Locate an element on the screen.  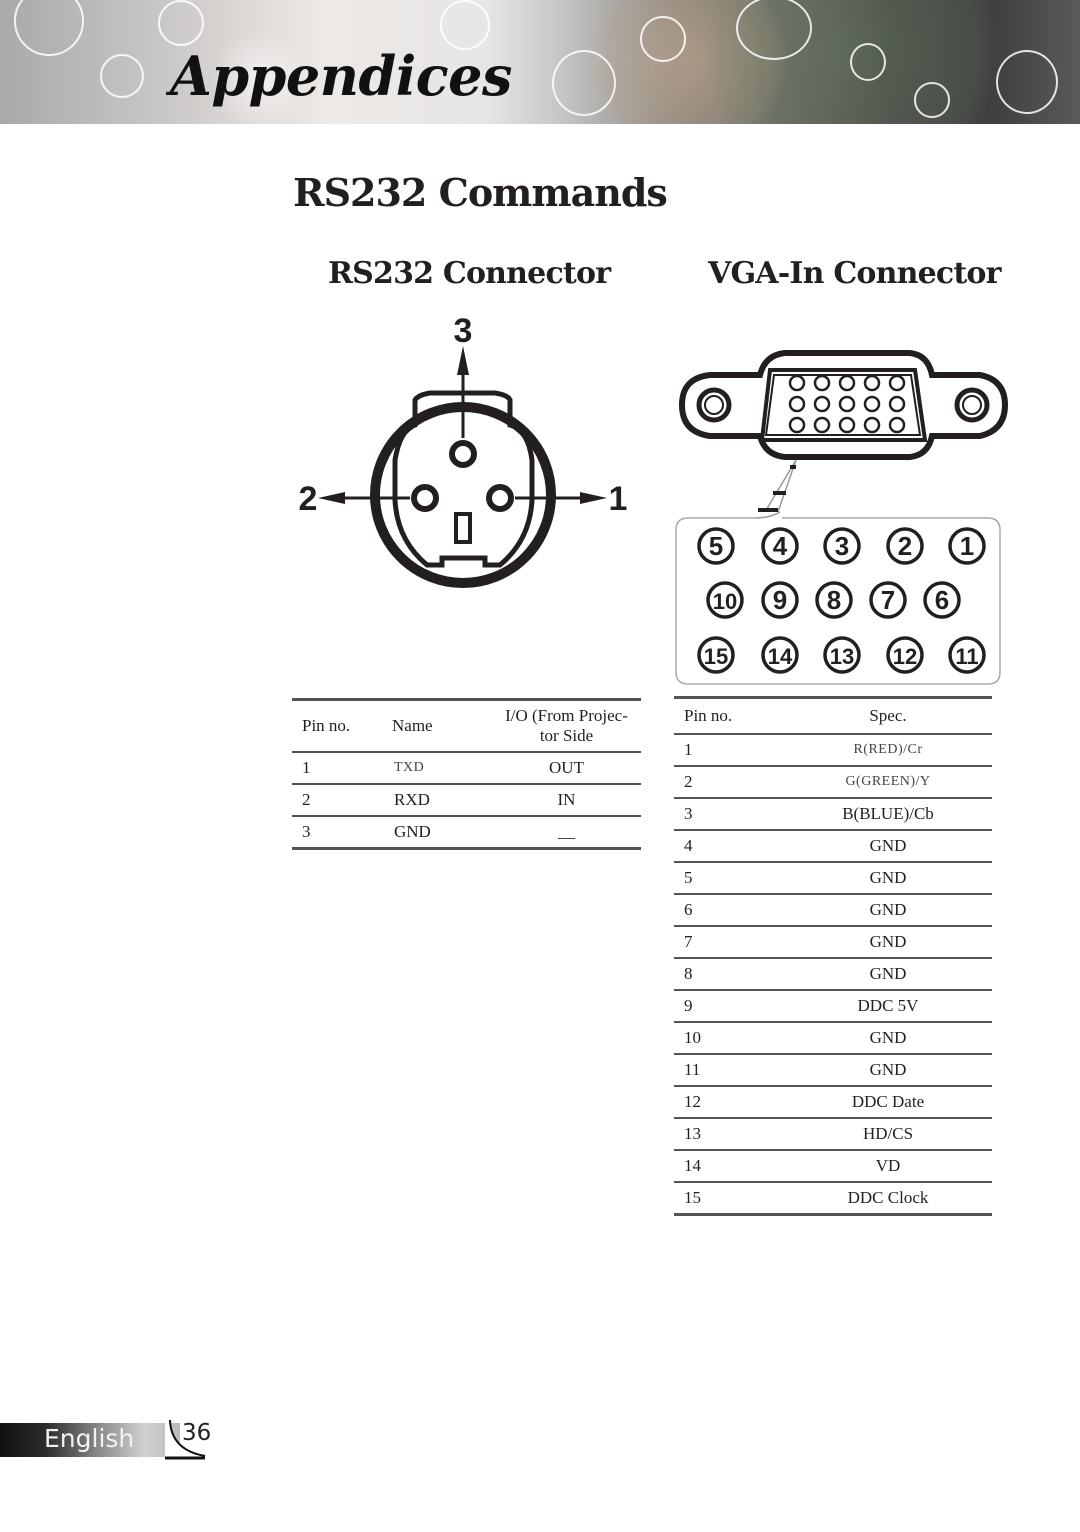
rs232-connector-diagram: 3 2 1 is located at coordinates (463, 450).